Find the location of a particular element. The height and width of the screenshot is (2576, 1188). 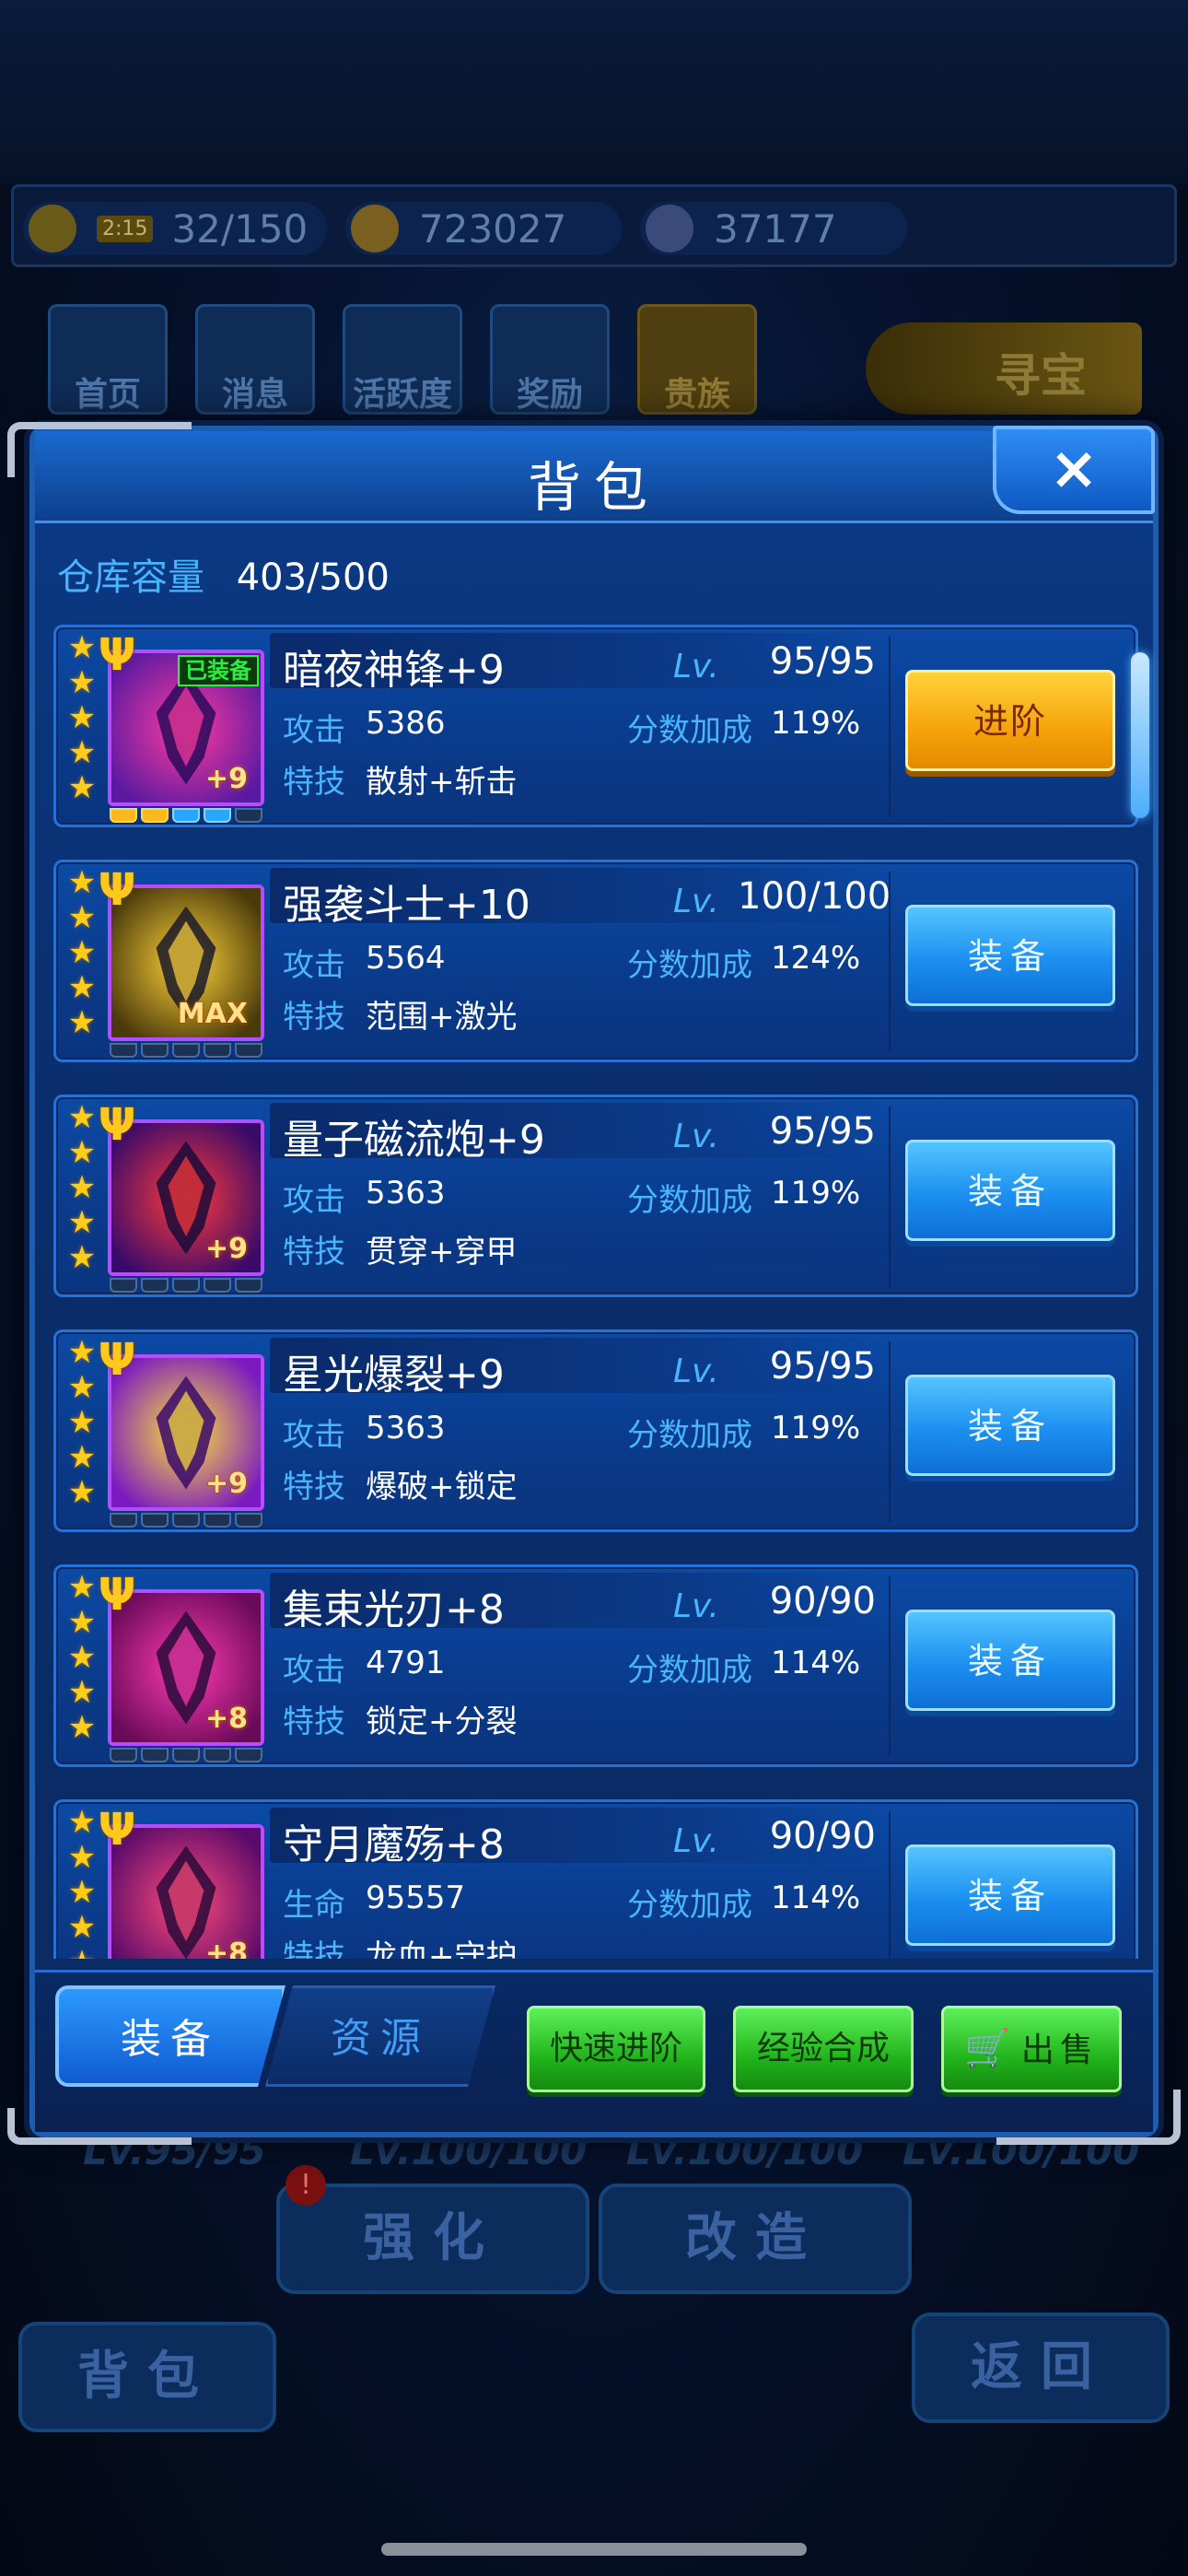

bag-button: 背包 is located at coordinates (147, 2377).